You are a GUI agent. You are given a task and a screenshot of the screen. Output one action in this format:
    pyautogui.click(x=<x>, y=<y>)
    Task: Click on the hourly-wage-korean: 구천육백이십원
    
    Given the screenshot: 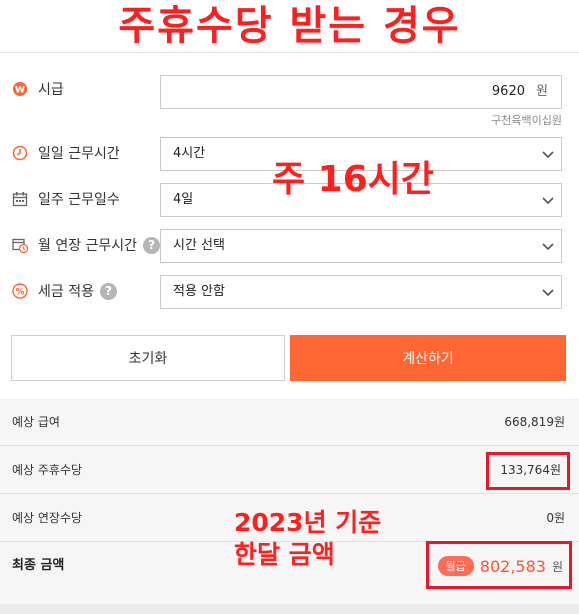 What is the action you would take?
    pyautogui.click(x=526, y=120)
    